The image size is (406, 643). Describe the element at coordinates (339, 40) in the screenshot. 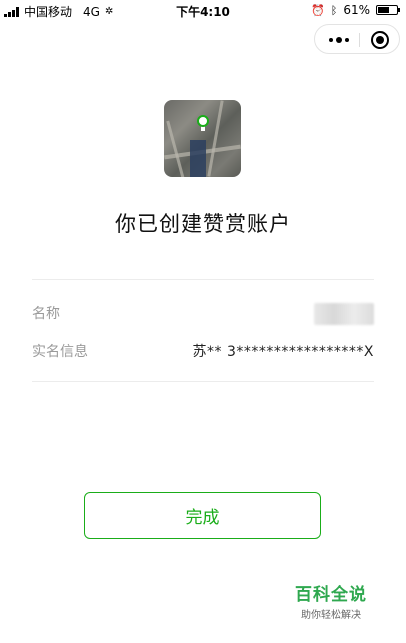

I see `more-dots-icon` at that location.